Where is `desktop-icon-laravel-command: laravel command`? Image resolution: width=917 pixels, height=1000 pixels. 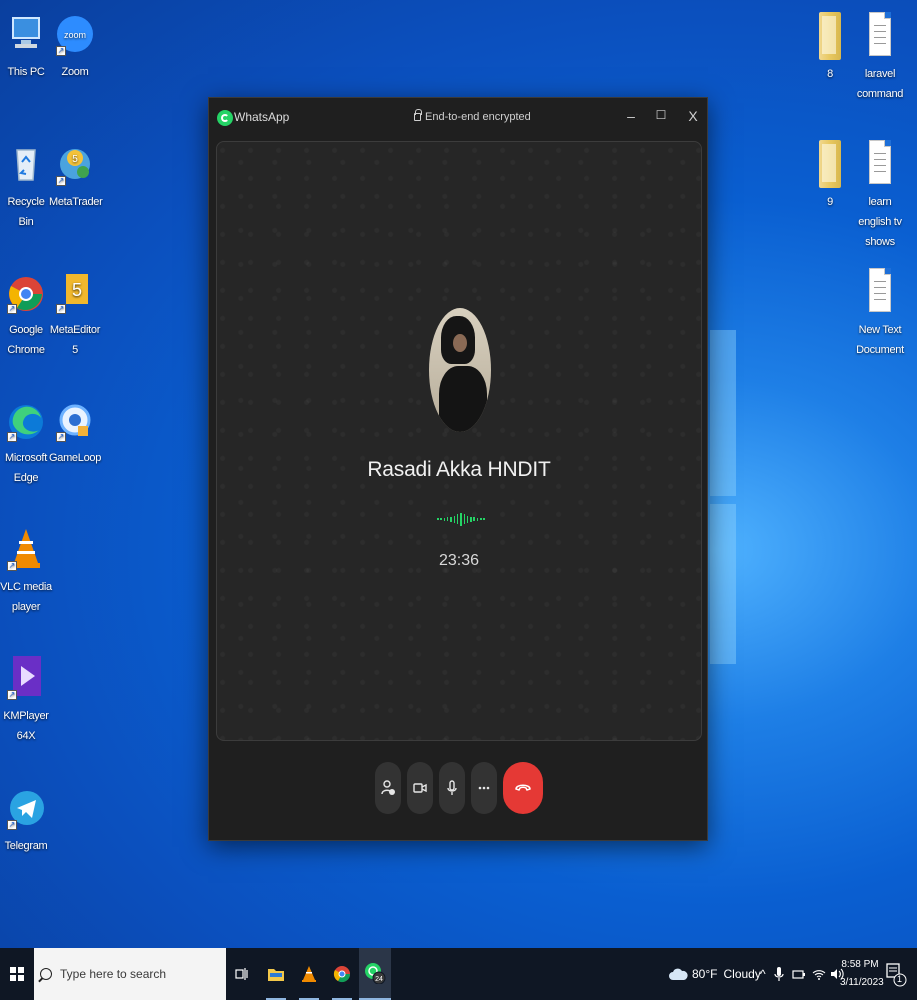 desktop-icon-laravel-command: laravel command is located at coordinates (880, 58).